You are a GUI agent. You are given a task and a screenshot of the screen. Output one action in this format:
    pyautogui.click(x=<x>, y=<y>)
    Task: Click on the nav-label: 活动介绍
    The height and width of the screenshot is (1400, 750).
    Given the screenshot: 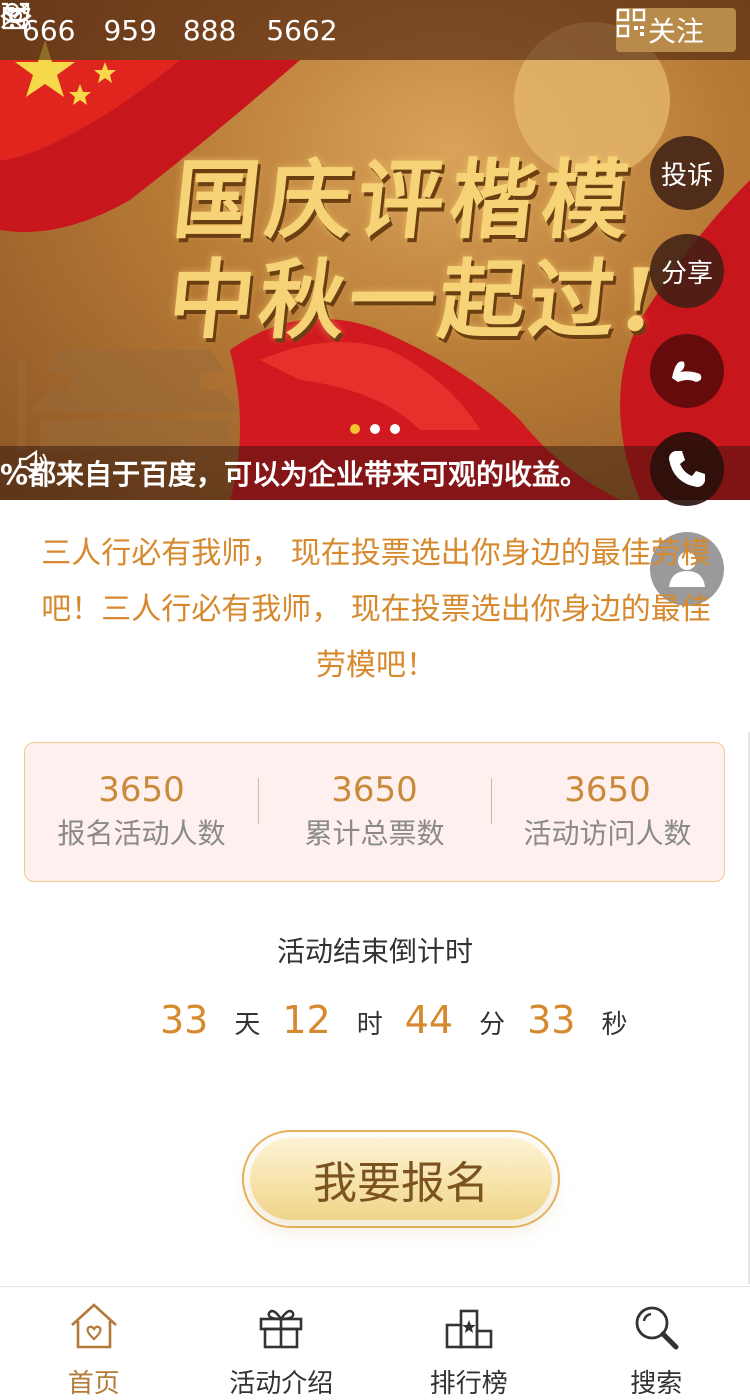 What is the action you would take?
    pyautogui.click(x=281, y=1384)
    